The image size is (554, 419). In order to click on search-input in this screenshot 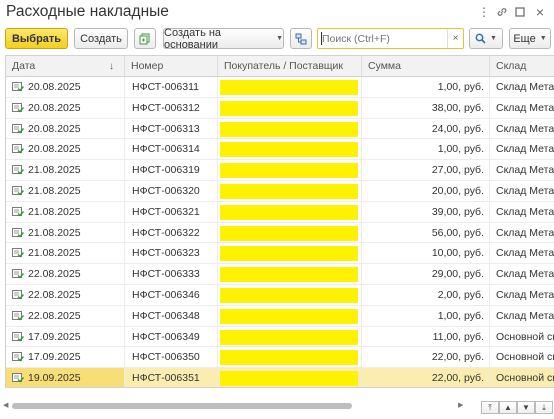, I will do `click(384, 38)`.